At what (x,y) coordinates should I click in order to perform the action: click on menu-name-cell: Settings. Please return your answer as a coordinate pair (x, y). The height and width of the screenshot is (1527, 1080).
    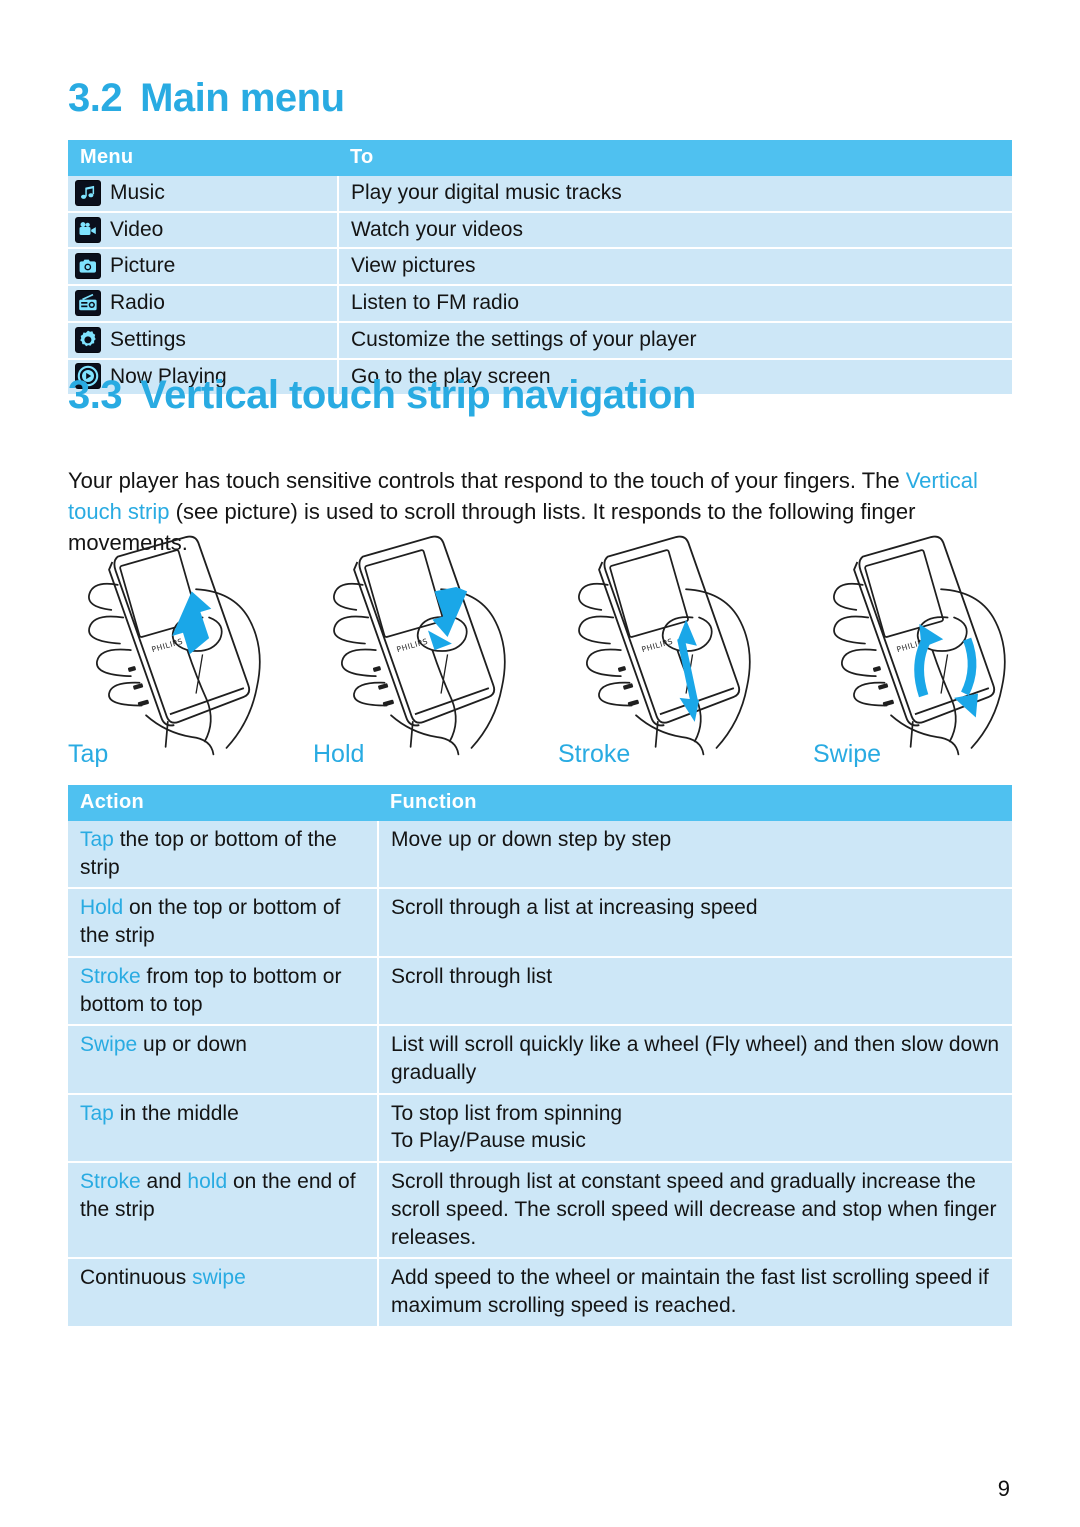
    Looking at the image, I should click on (203, 340).